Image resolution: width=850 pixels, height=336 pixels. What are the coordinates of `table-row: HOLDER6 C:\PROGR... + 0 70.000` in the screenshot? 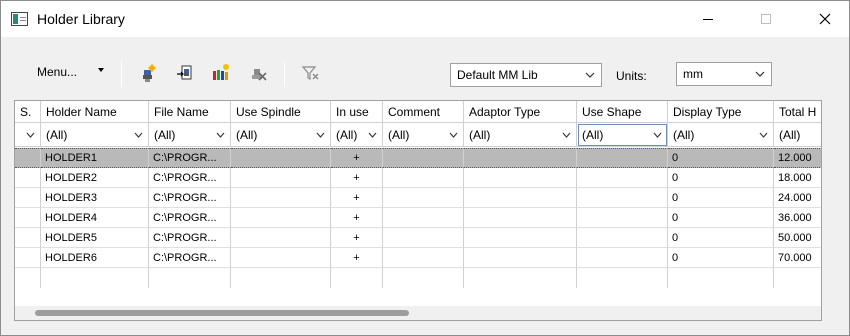 It's located at (418, 258).